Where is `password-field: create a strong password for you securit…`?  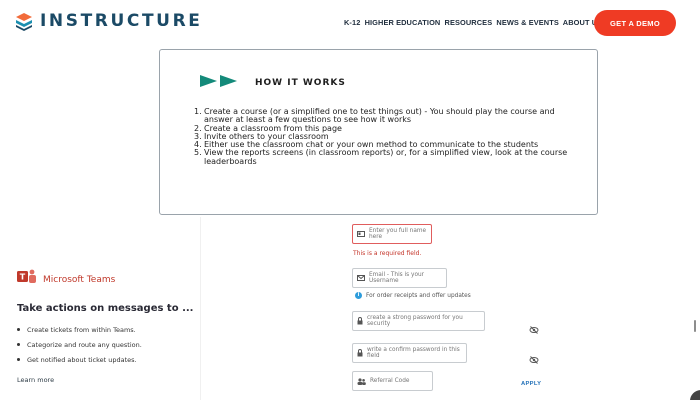
password-field: create a strong password for you securit… is located at coordinates (418, 321).